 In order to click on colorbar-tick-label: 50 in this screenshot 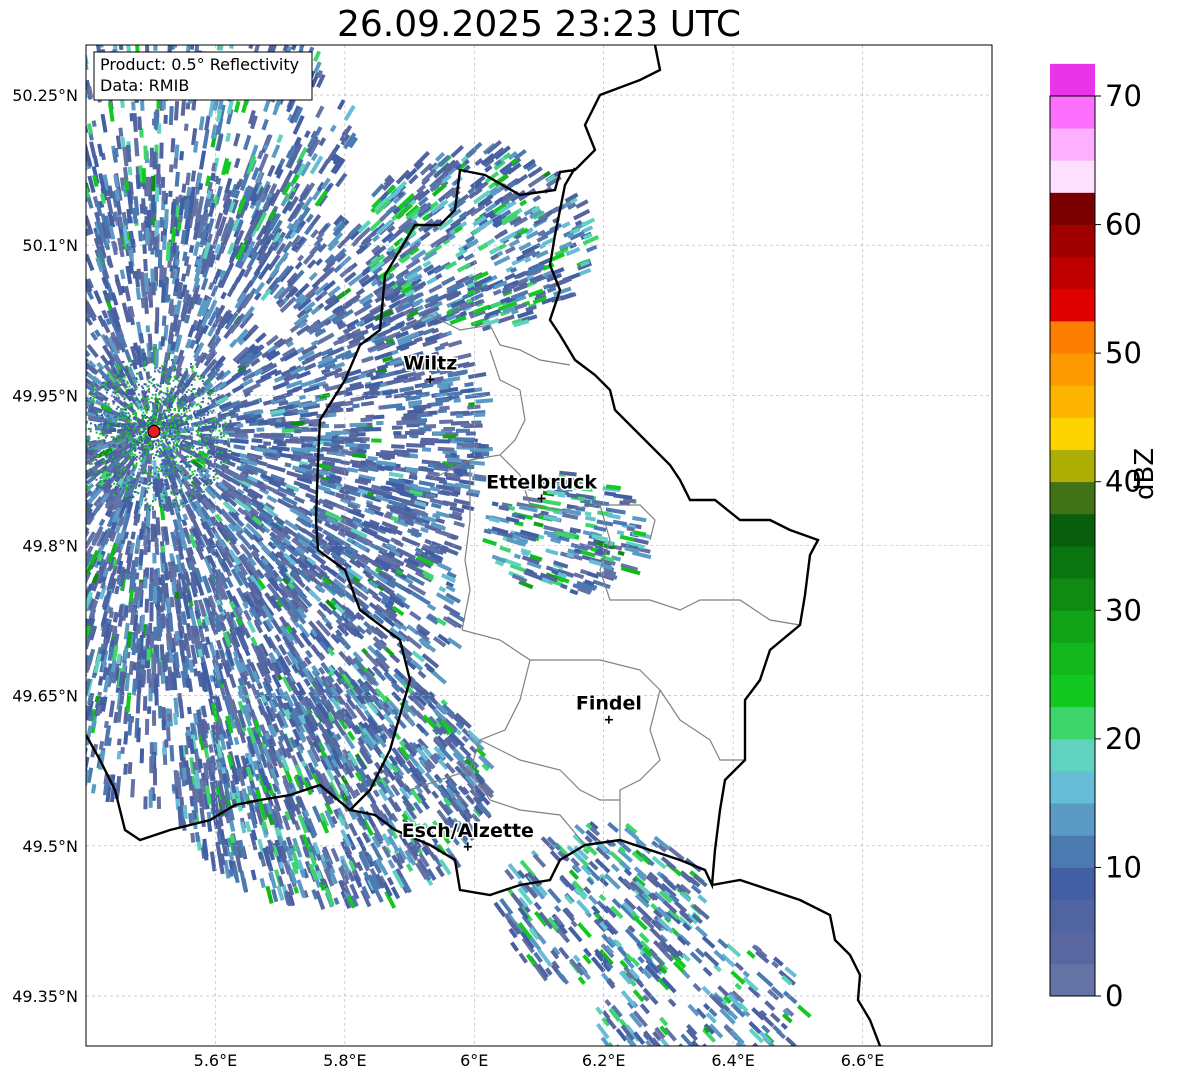, I will do `click(1123, 353)`.